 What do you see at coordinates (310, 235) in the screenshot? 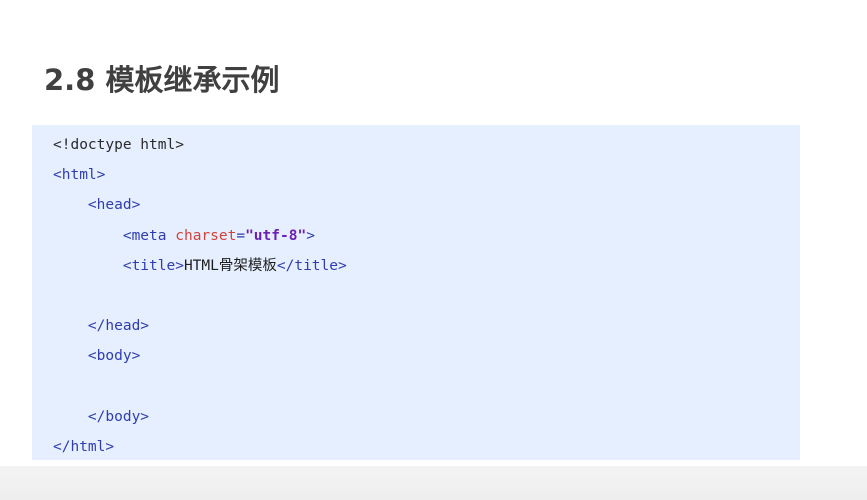
I see `meta-close-bracket: >` at bounding box center [310, 235].